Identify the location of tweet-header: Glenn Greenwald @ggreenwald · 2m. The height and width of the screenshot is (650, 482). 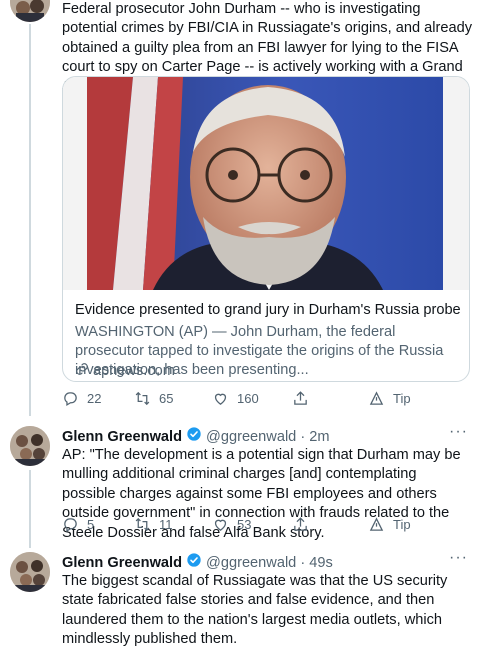
(196, 436).